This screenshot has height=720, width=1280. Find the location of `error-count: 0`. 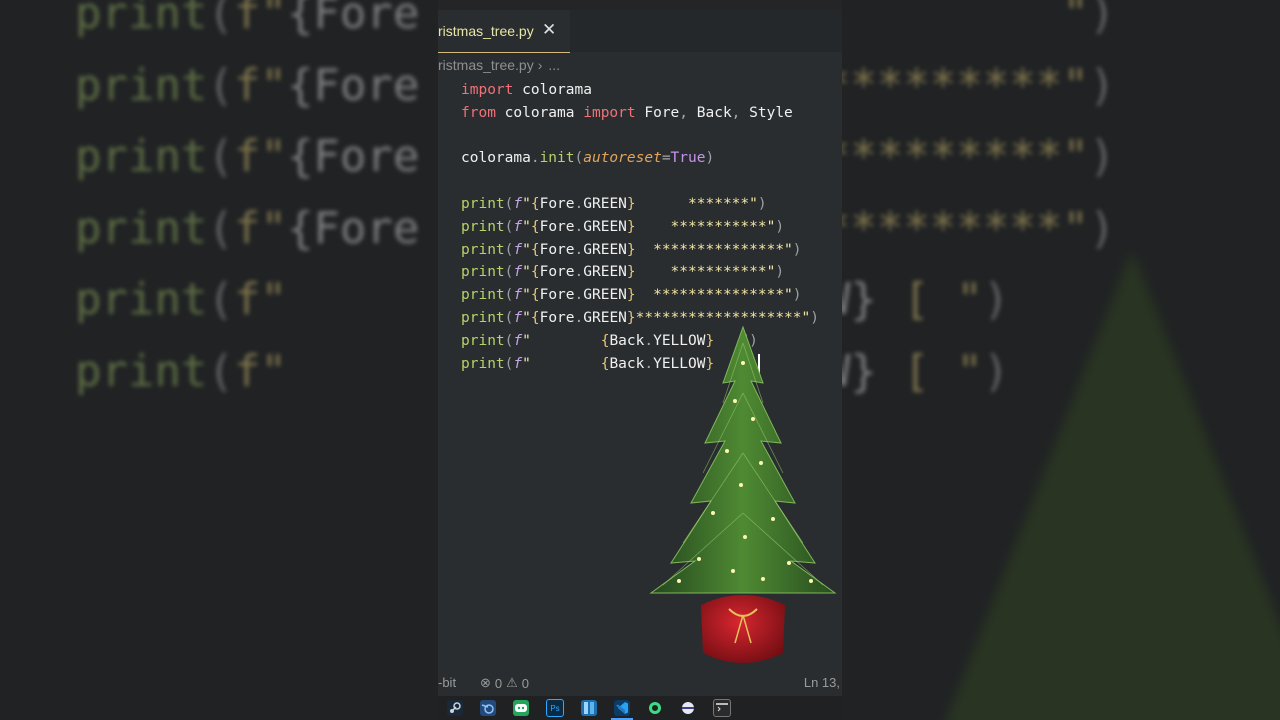

error-count: 0 is located at coordinates (498, 683).